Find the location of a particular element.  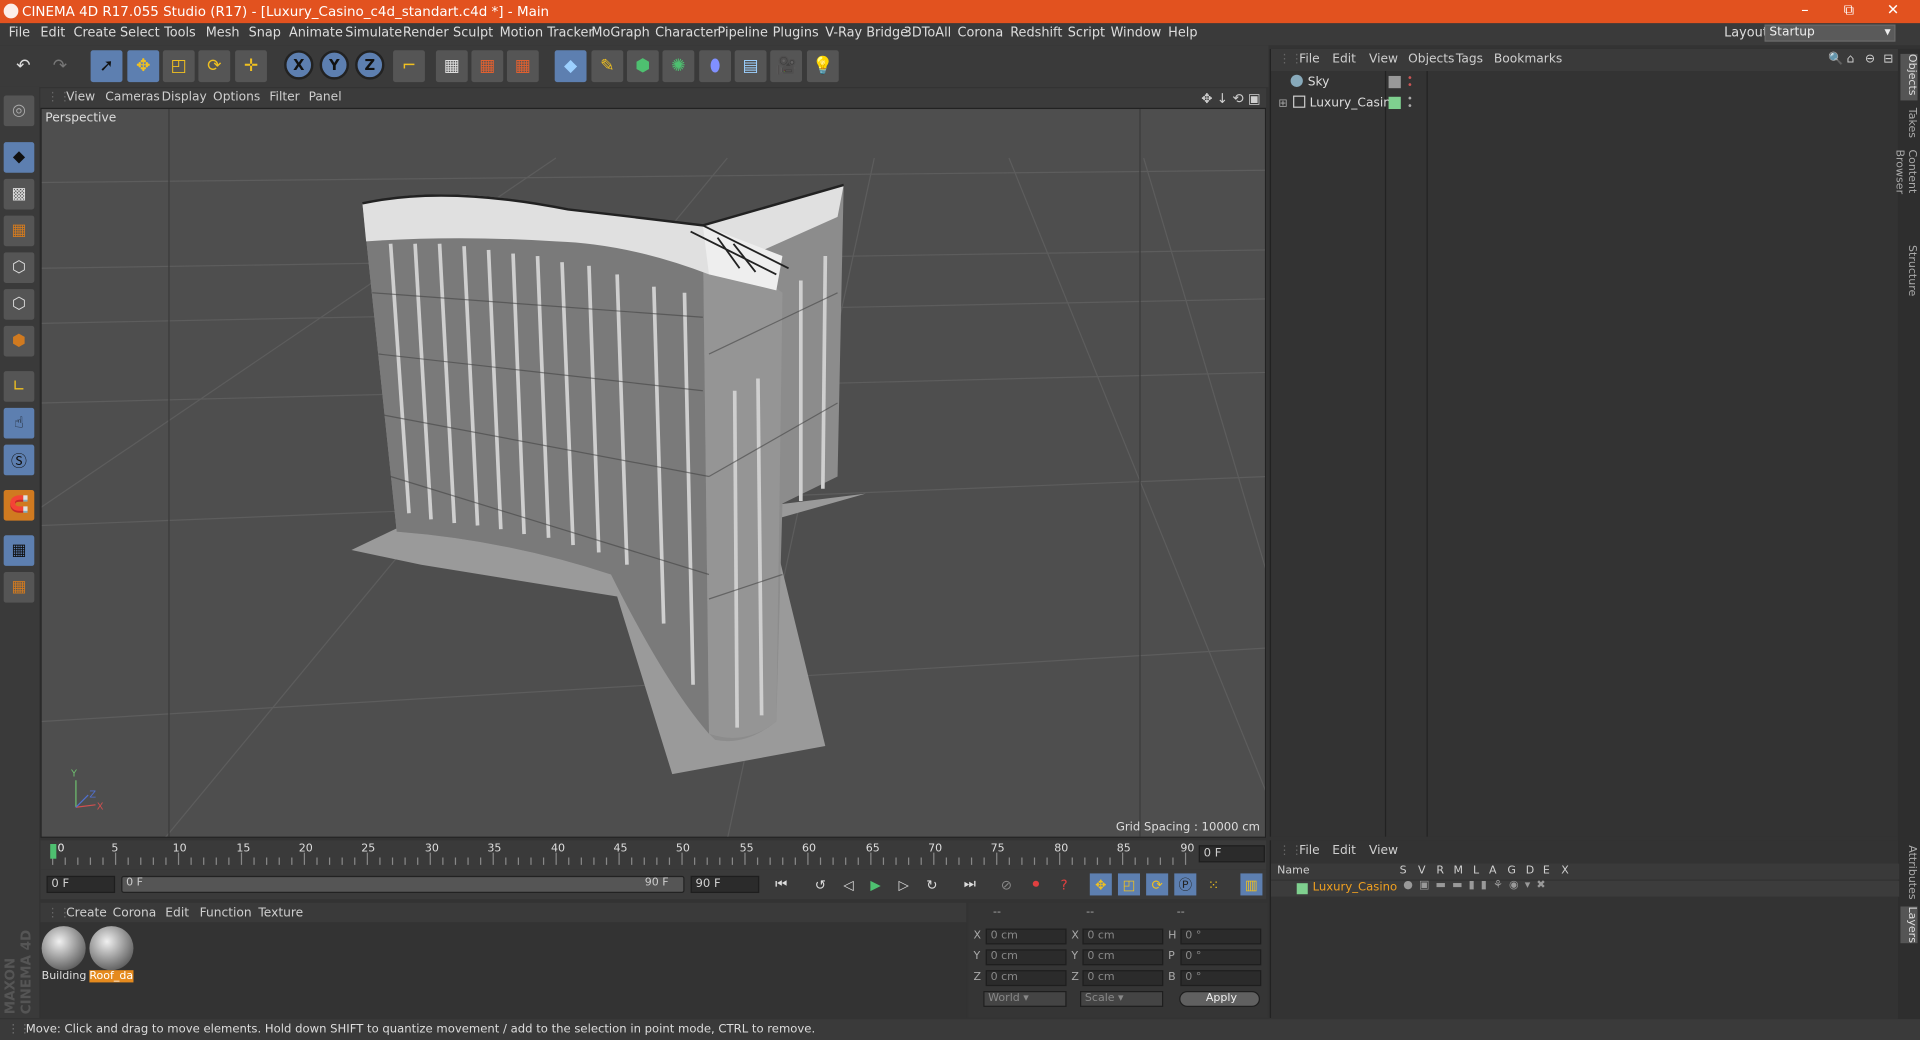

points-mode-icon: ⬡ is located at coordinates (19, 267).